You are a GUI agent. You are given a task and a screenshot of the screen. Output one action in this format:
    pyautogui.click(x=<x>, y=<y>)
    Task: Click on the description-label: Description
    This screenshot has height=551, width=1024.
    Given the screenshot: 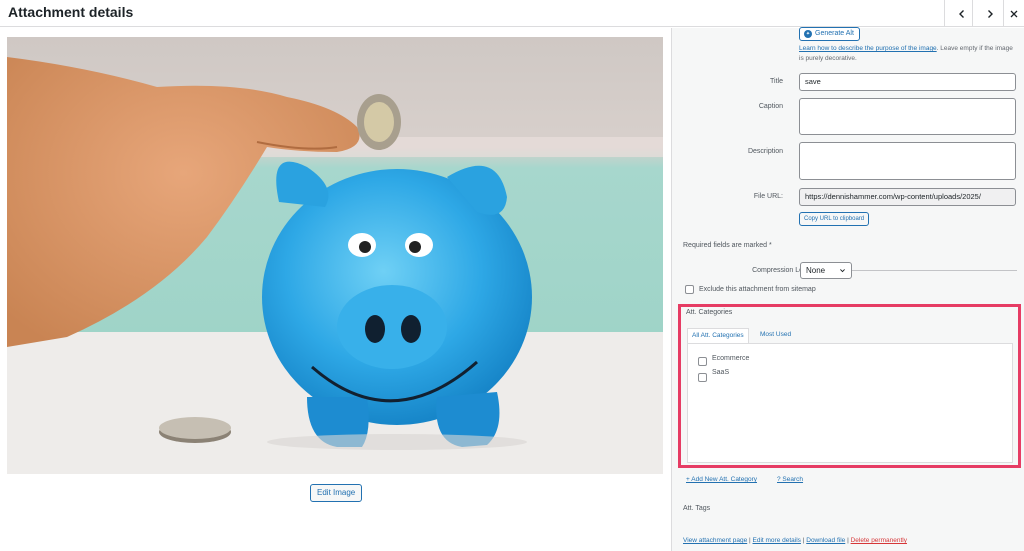 What is the action you would take?
    pyautogui.click(x=765, y=151)
    